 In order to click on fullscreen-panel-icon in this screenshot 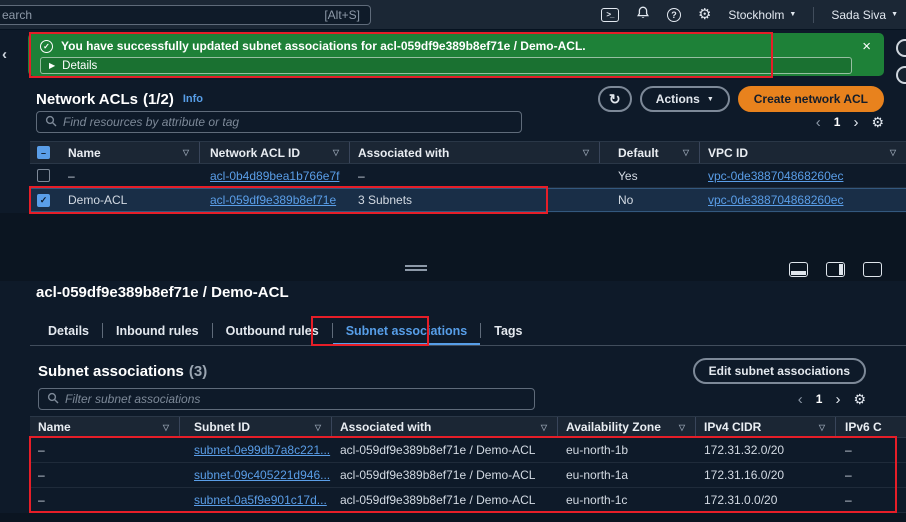, I will do `click(872, 269)`.